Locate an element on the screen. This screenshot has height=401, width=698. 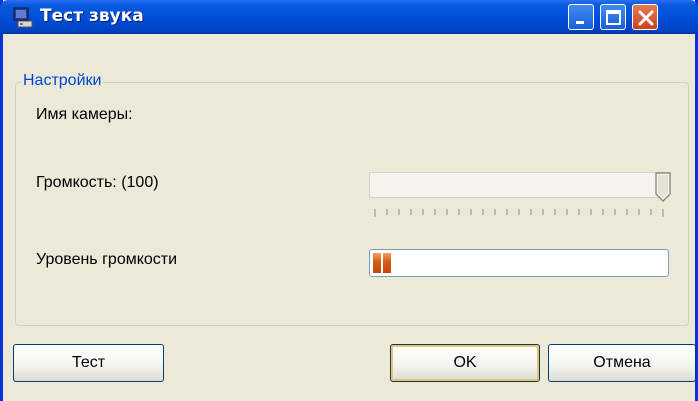
close-button is located at coordinates (645, 17).